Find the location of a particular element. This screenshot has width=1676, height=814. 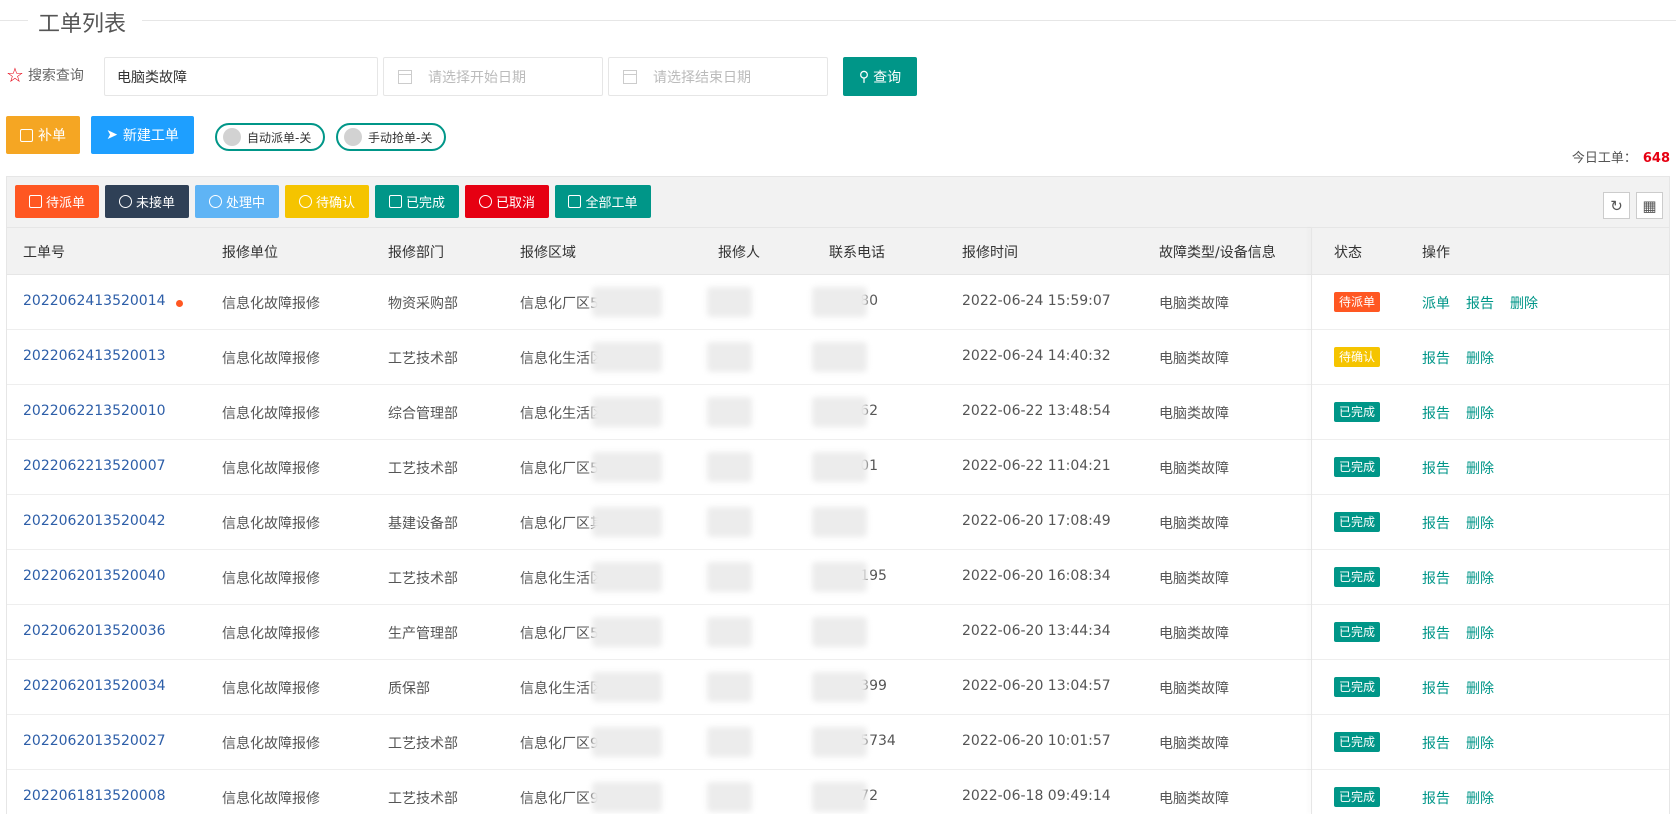

order-id-link: 2022062013520027 is located at coordinates (94, 741).